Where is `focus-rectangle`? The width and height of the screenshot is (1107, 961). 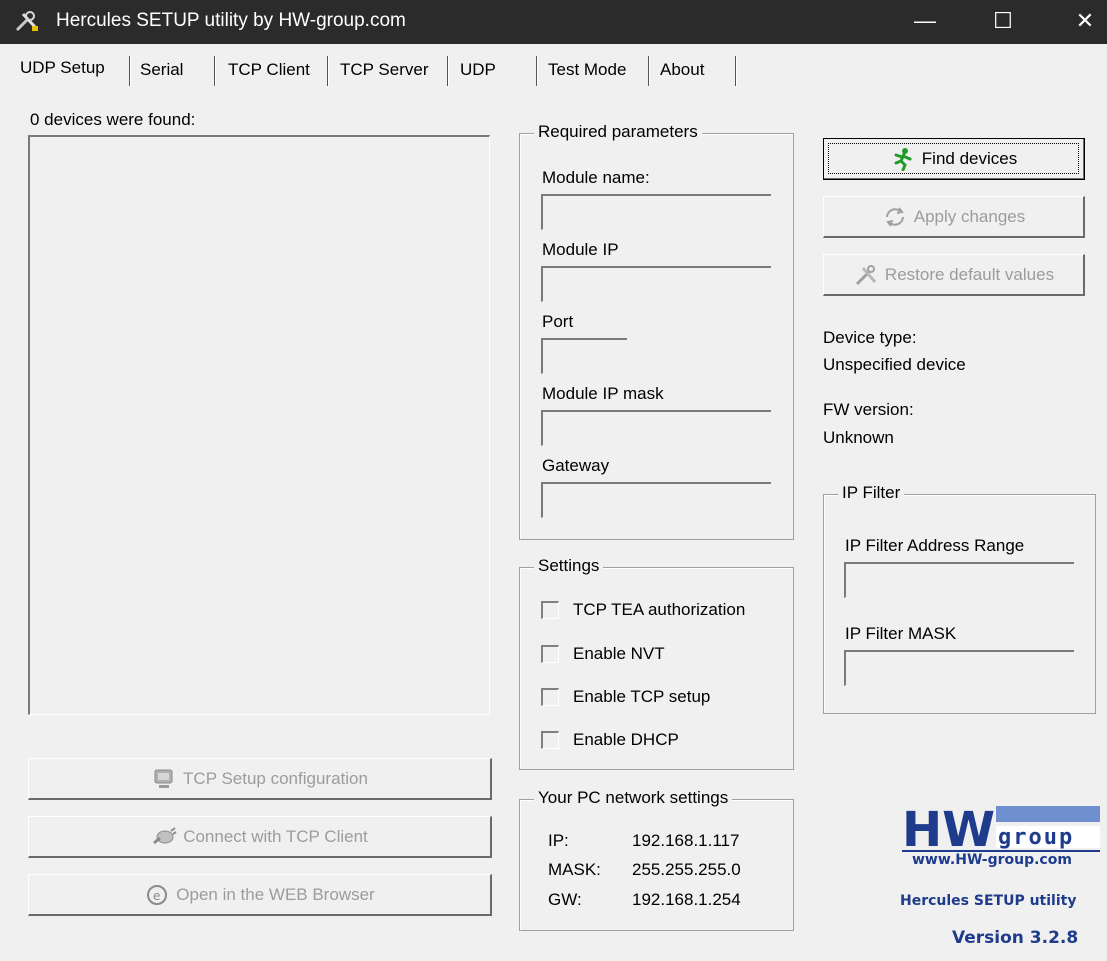
focus-rectangle is located at coordinates (953, 158).